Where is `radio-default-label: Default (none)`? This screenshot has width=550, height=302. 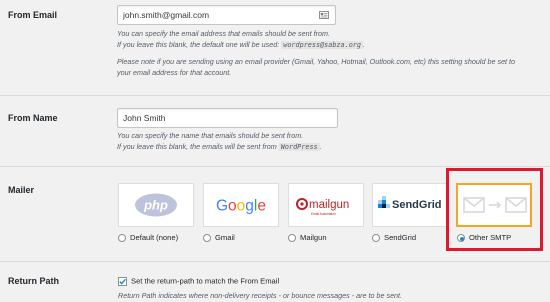
radio-default-label: Default (none) is located at coordinates (154, 237).